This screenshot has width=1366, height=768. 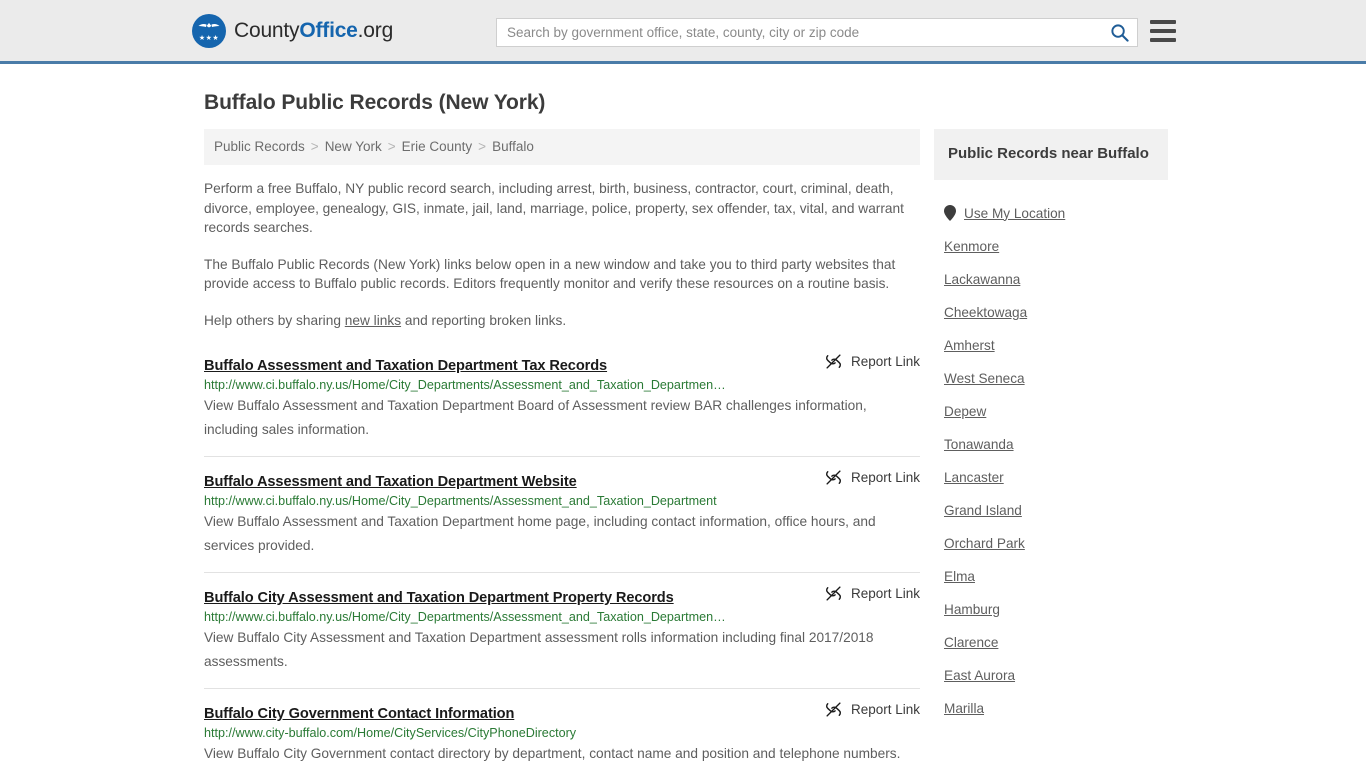 I want to click on sidebar-link: East Aurora, so click(x=979, y=675).